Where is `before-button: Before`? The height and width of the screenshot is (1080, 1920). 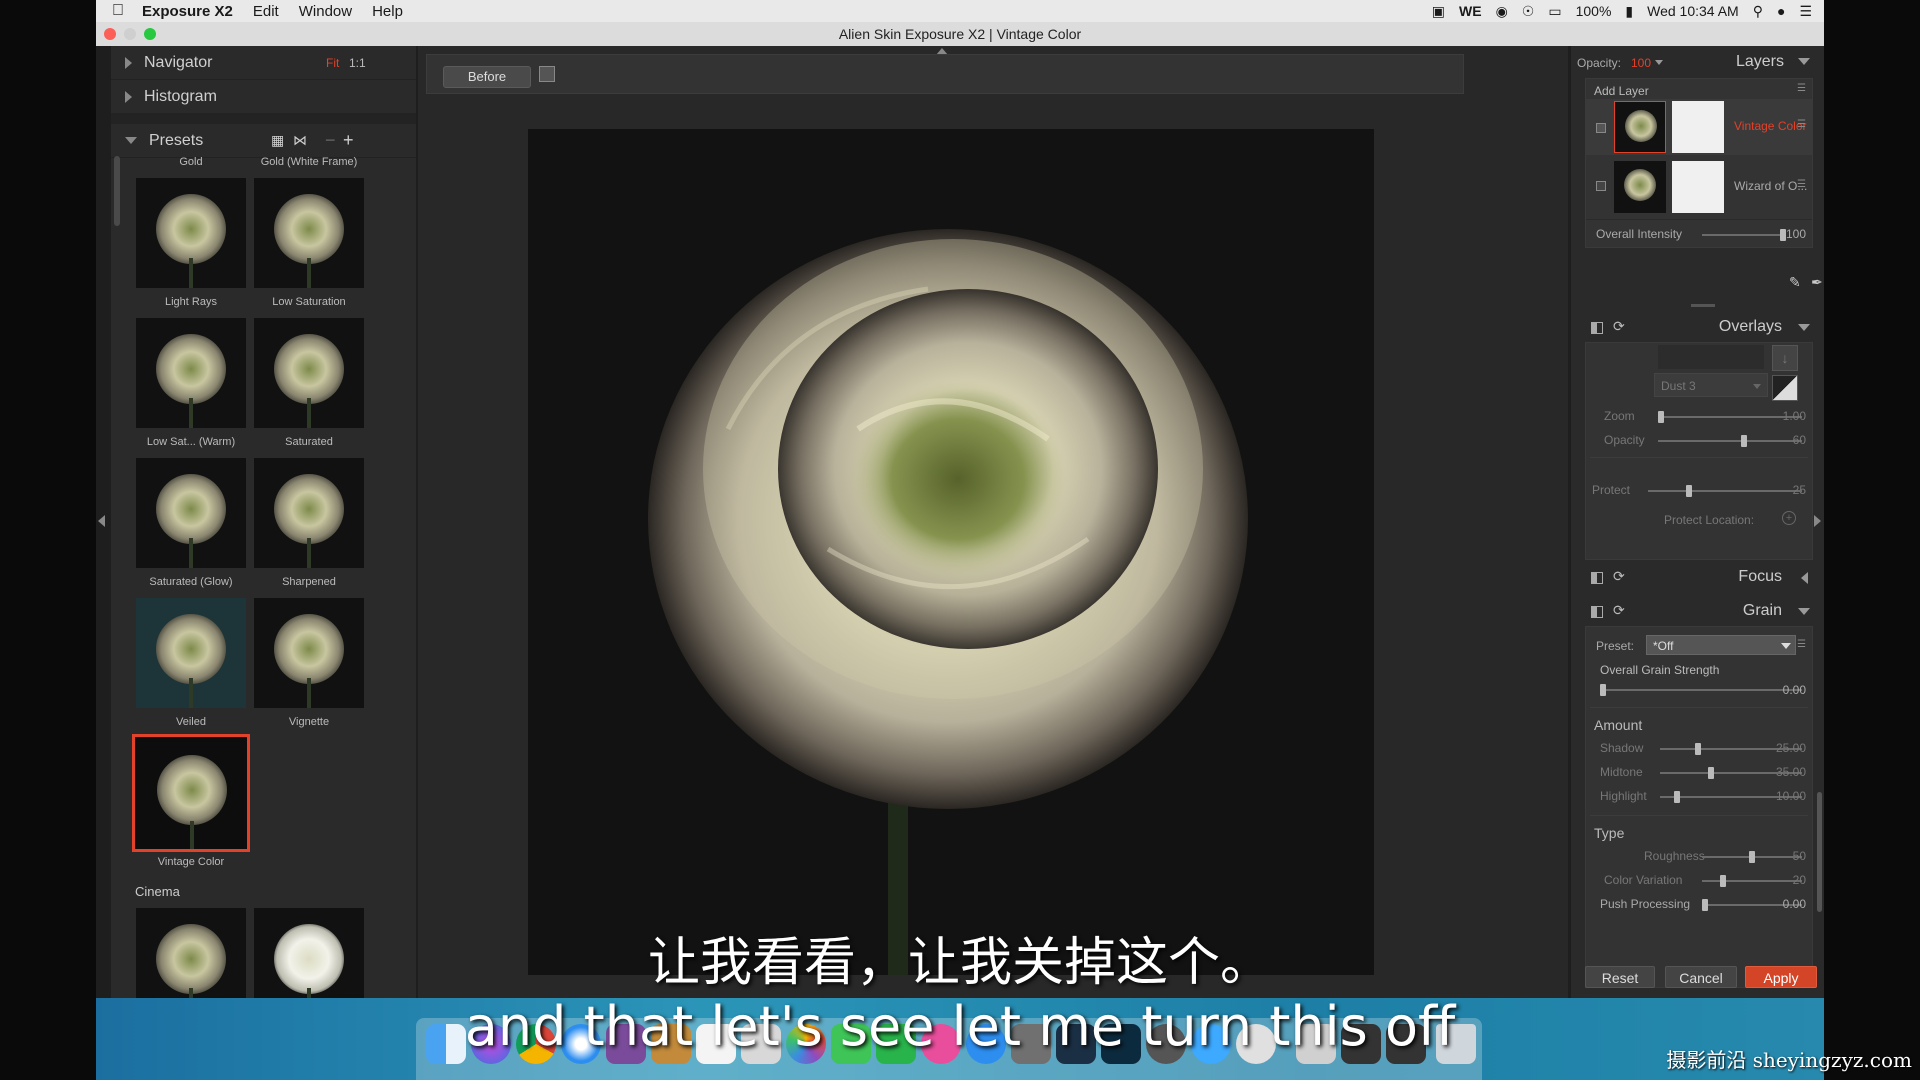
before-button: Before is located at coordinates (487, 77).